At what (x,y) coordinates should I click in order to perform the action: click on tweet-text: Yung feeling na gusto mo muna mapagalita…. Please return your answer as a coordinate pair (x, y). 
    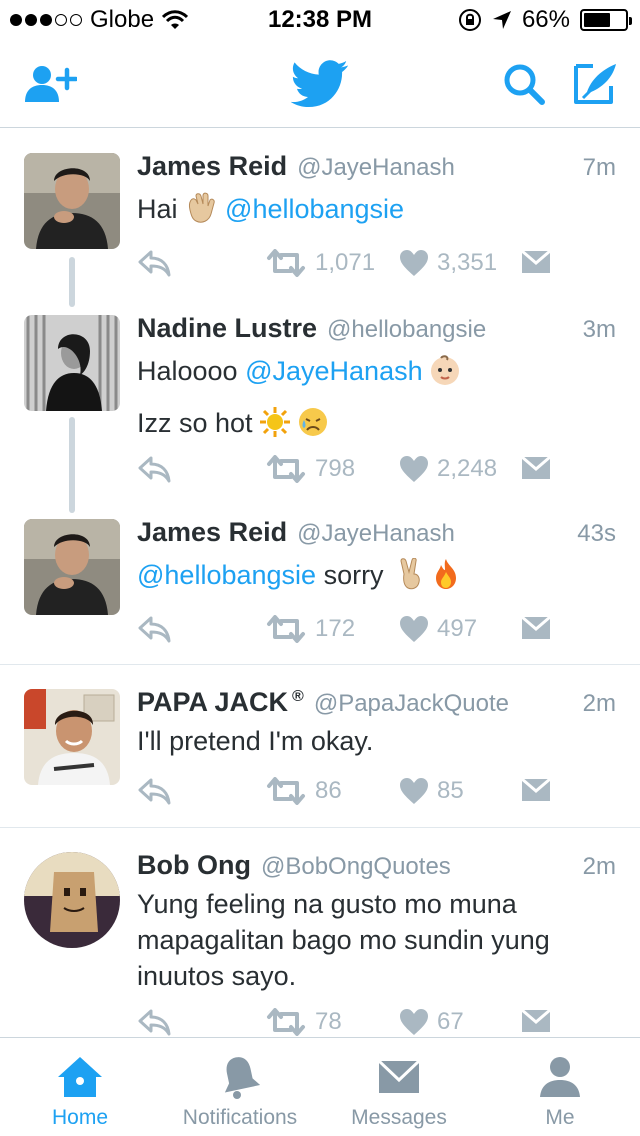
    Looking at the image, I should click on (376, 940).